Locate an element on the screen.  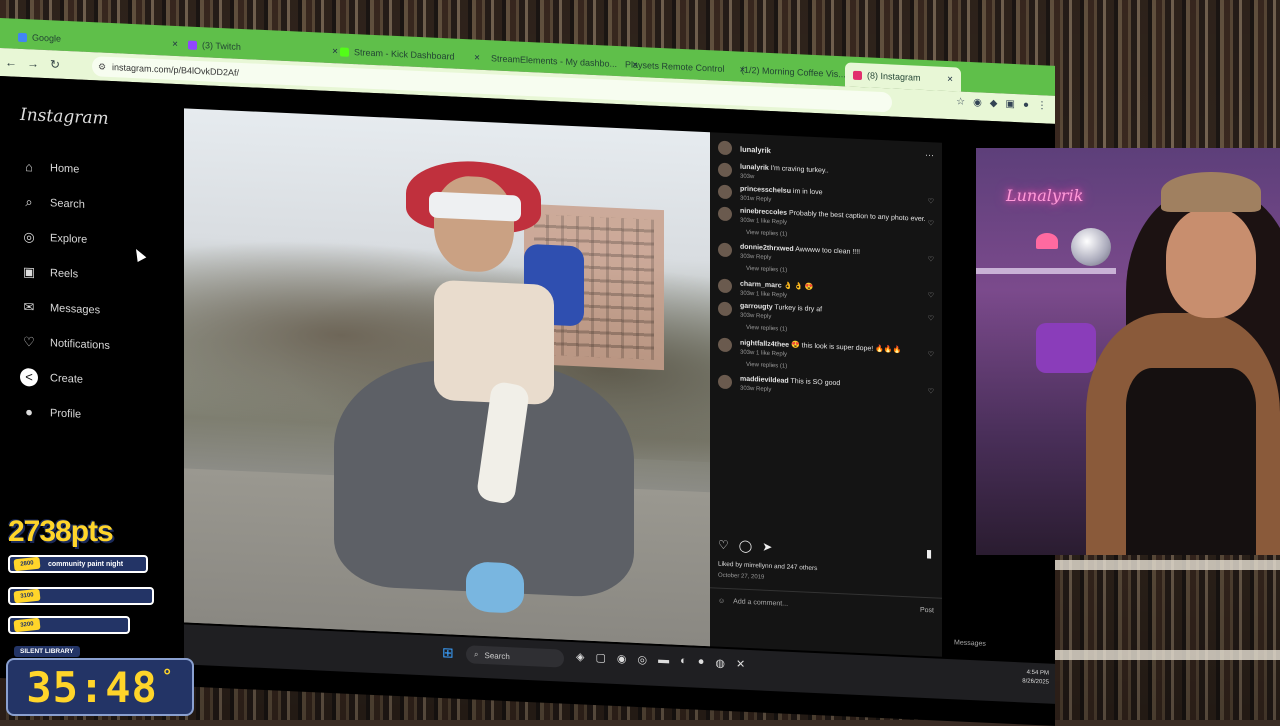
sidebar-item-search: ⌕ Search is located at coordinates (65, 203).